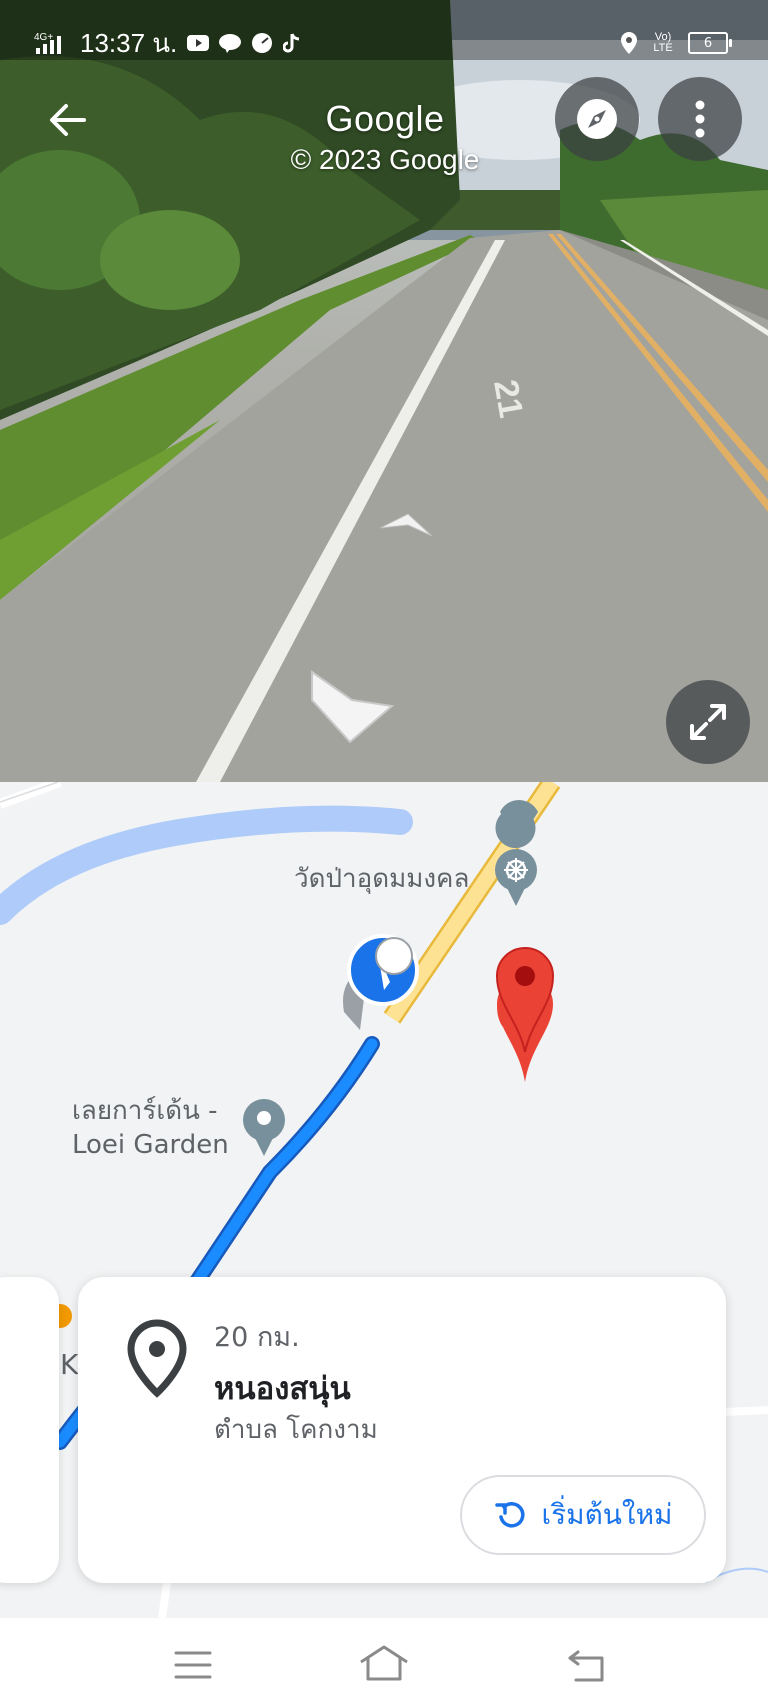 The width and height of the screenshot is (768, 1707). Describe the element at coordinates (52, 43) in the screenshot. I see `signal-icon: 4G+` at that location.